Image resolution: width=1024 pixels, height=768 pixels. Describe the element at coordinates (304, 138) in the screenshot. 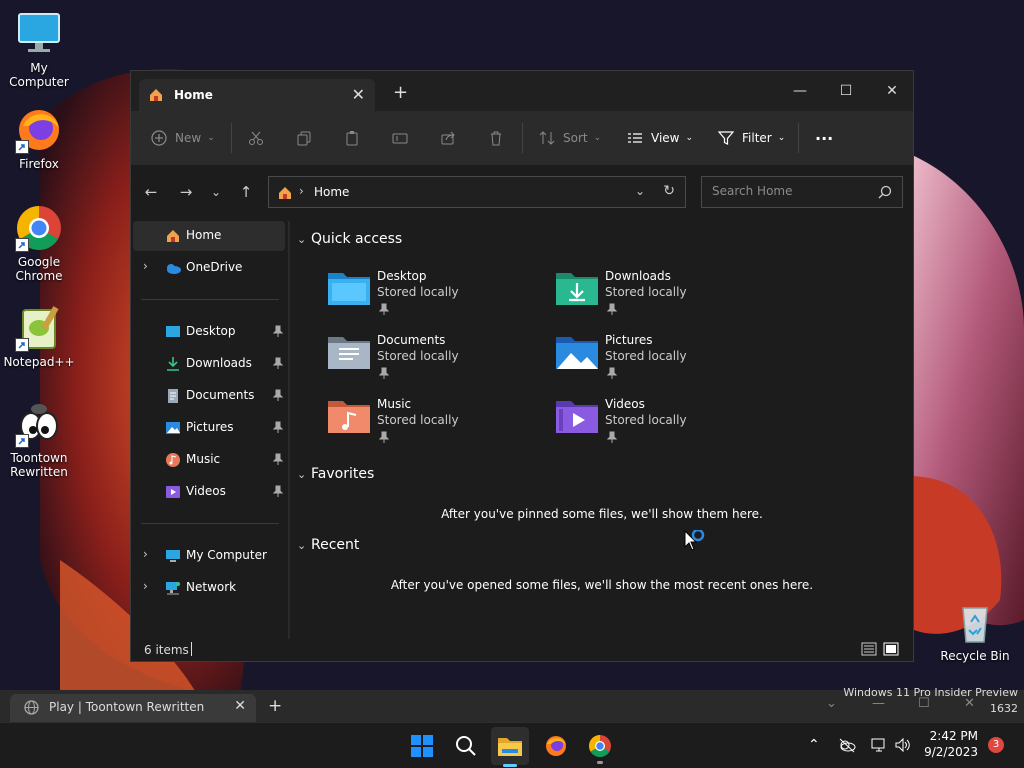

I see `copy-button` at that location.